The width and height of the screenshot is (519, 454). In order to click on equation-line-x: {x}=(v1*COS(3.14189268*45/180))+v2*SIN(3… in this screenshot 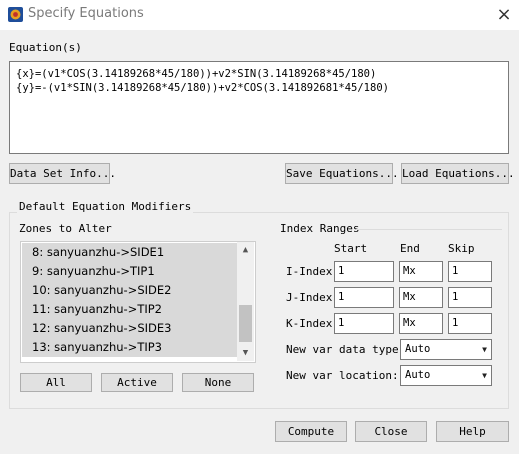, I will do `click(196, 74)`.